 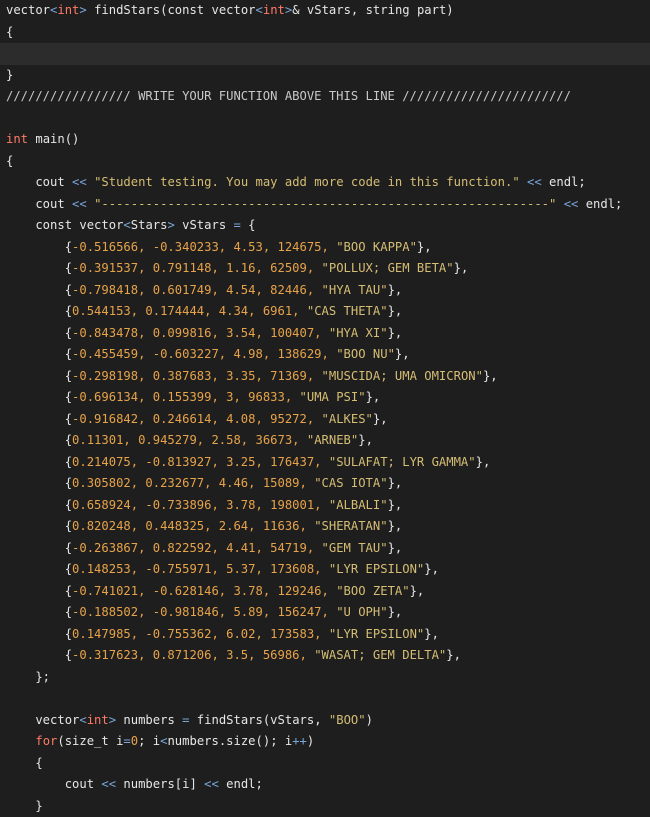 I want to click on code-token: ), so click(x=369, y=720).